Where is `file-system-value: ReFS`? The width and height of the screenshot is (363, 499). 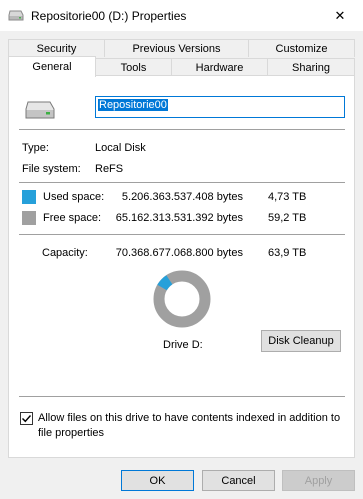
file-system-value: ReFS is located at coordinates (109, 169).